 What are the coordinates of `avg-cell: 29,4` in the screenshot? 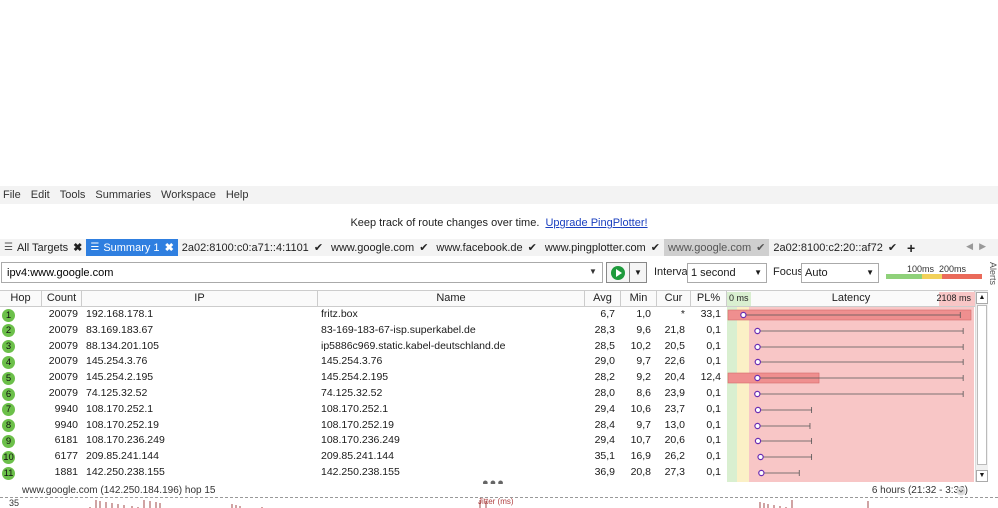 It's located at (604, 440).